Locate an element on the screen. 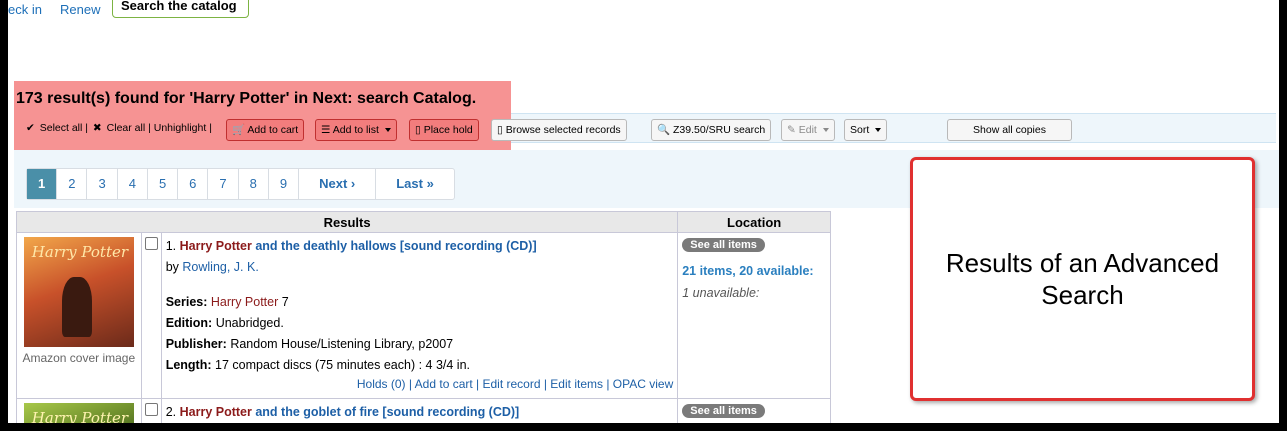  search-catalog-tab: Search the catalog is located at coordinates (180, 9).